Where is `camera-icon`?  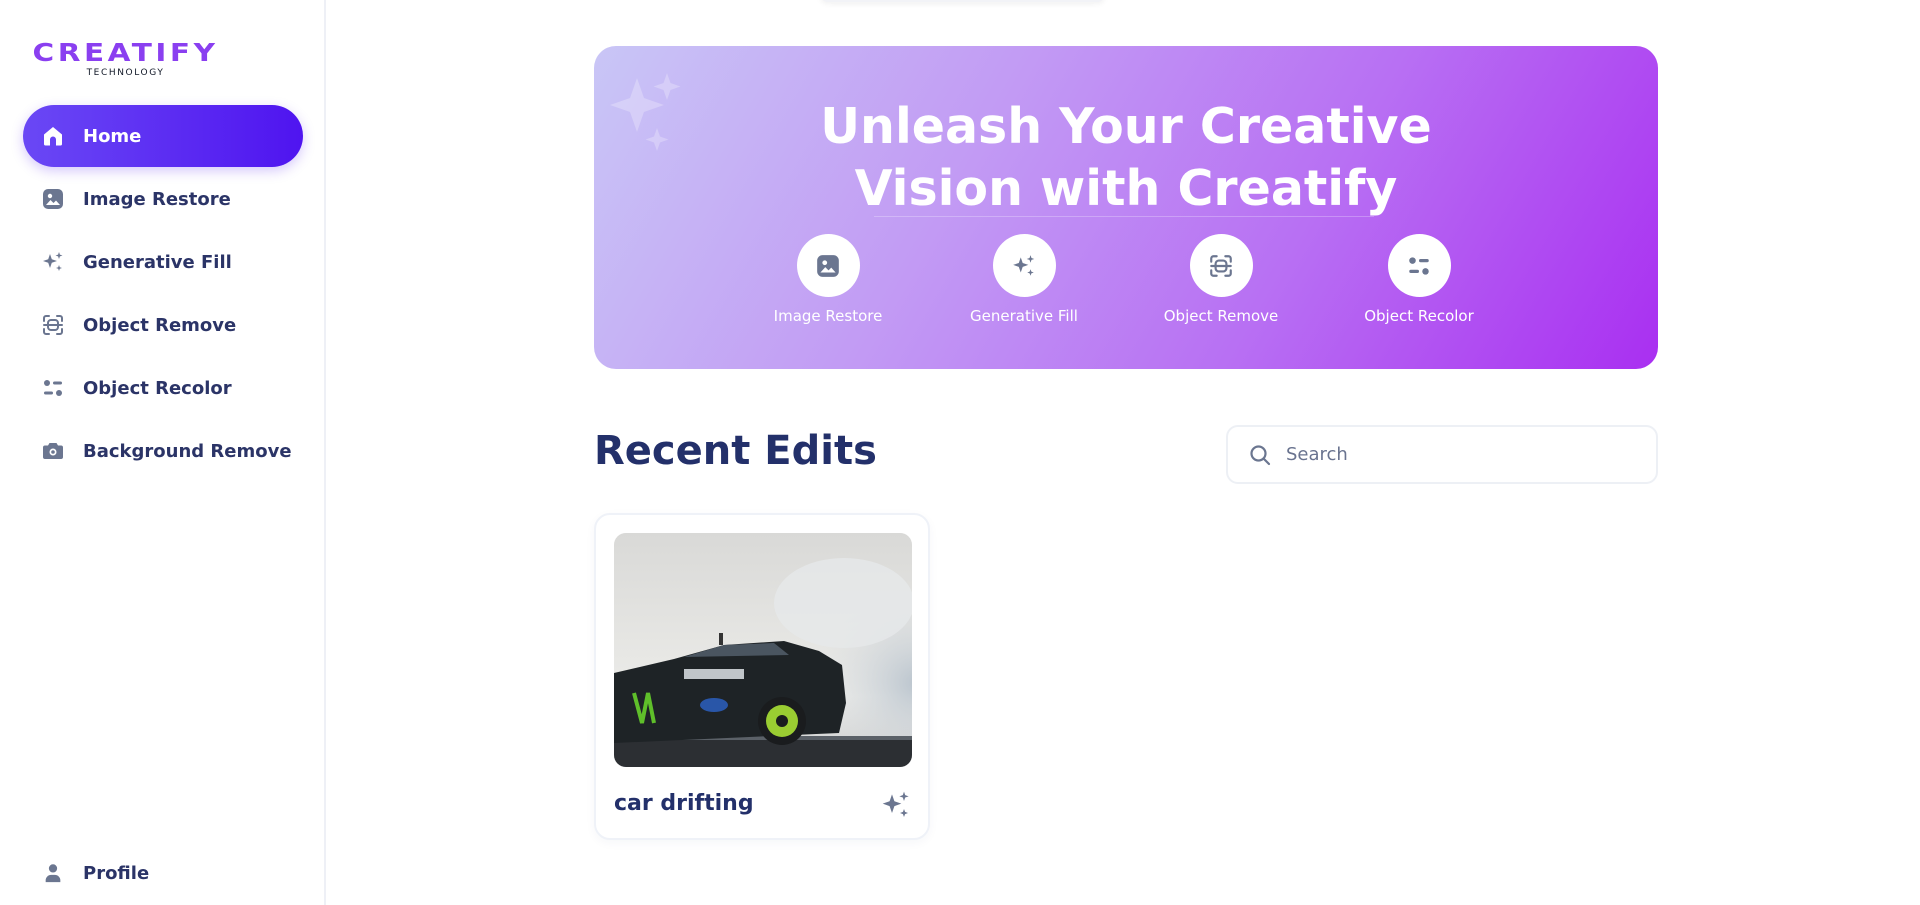 camera-icon is located at coordinates (53, 451).